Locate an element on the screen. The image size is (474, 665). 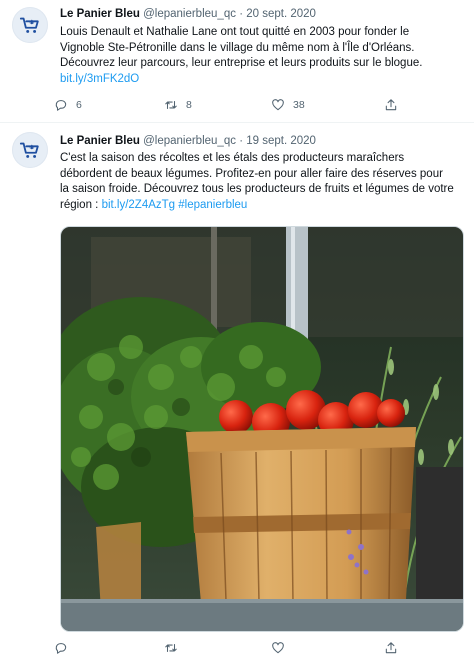
retweet-button: 8 is located at coordinates (178, 105).